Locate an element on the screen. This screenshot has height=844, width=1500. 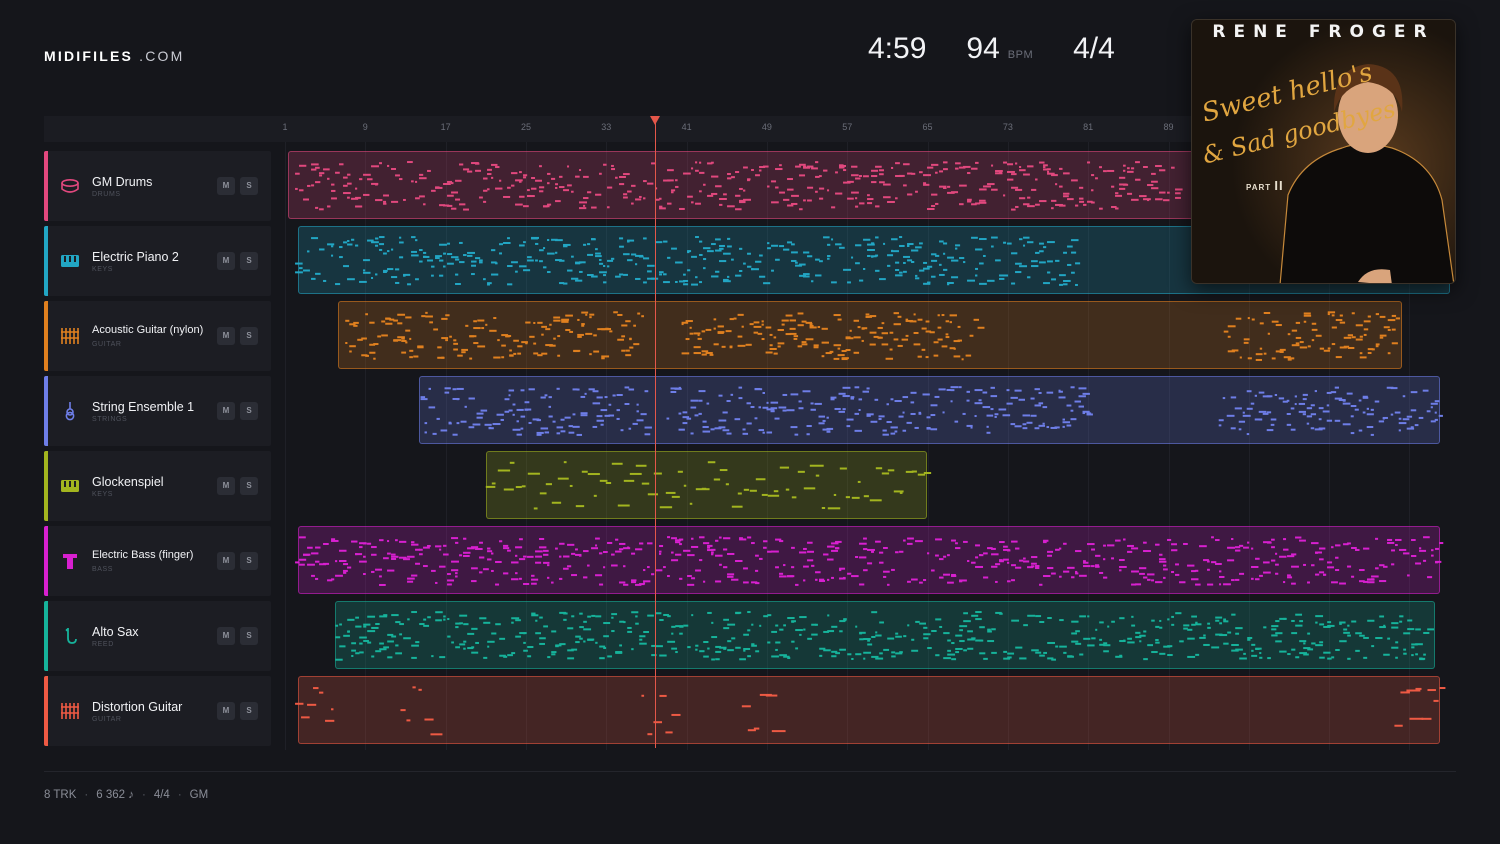
transport-stats: 4:59 94 BPM 4/4 is located at coordinates (991, 49).